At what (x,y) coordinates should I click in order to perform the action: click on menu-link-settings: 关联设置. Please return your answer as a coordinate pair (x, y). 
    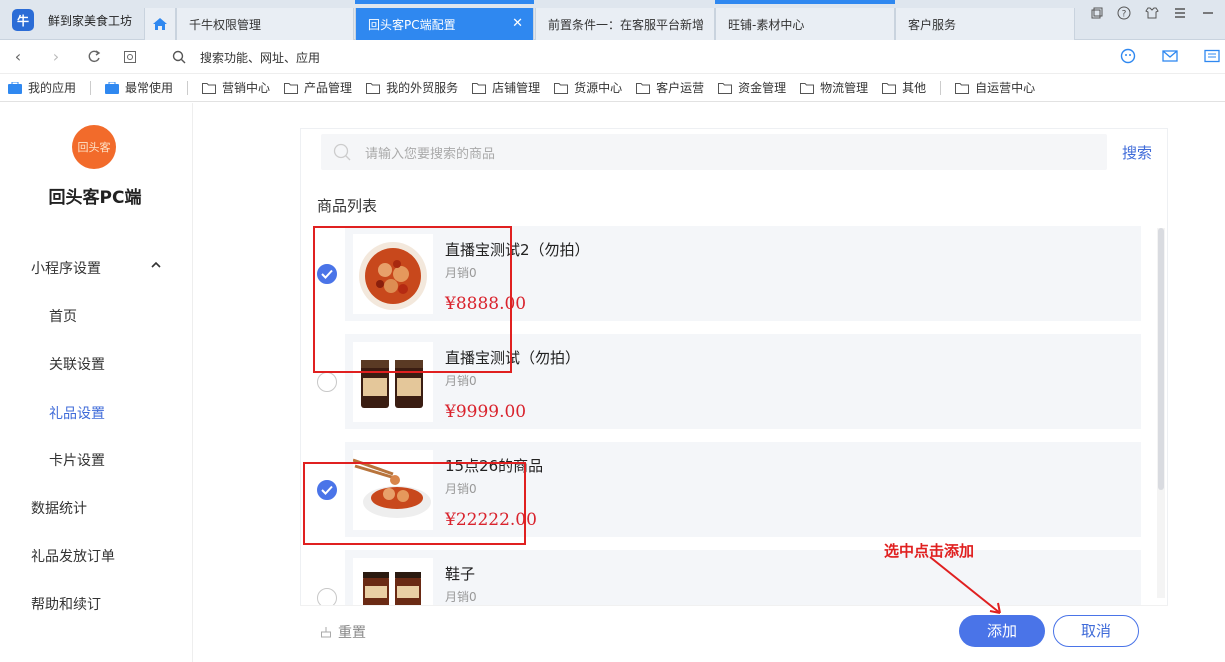
    Looking at the image, I should click on (77, 364).